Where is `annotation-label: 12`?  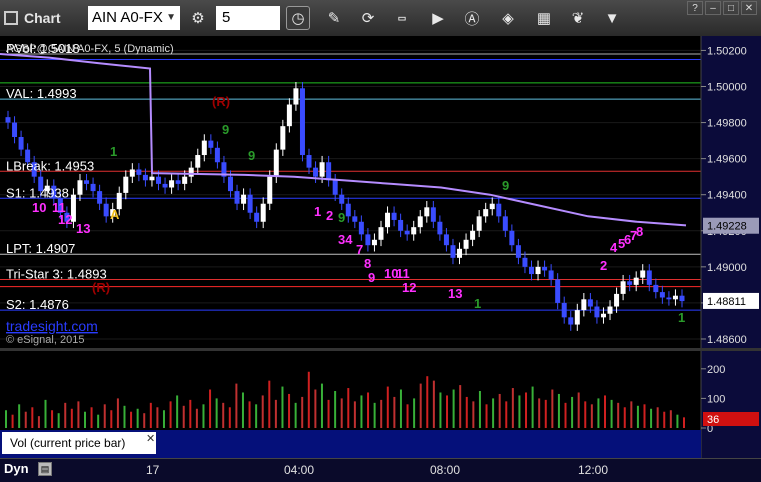
annotation-label: 12 is located at coordinates (65, 219).